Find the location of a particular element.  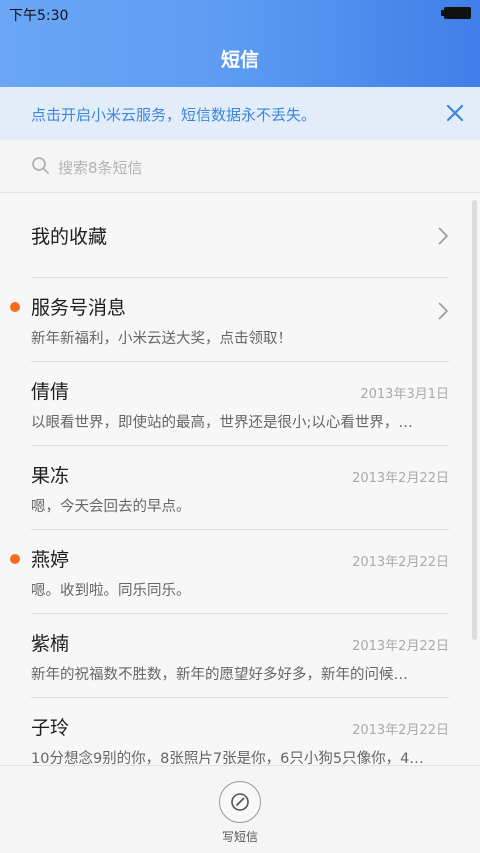

message-preview: 新年新福利，小米云送大奖，点击领取！ is located at coordinates (161, 339).